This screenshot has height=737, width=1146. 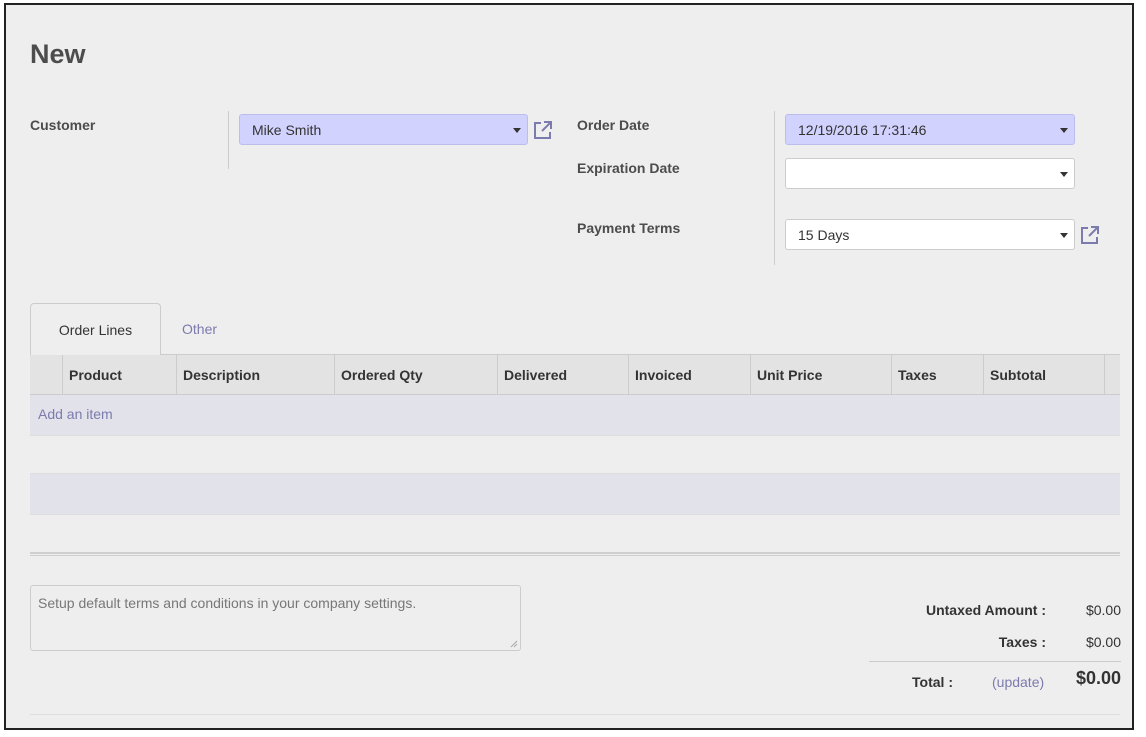 I want to click on order-date-field: 12/19/2016 17:31:46, so click(x=930, y=129).